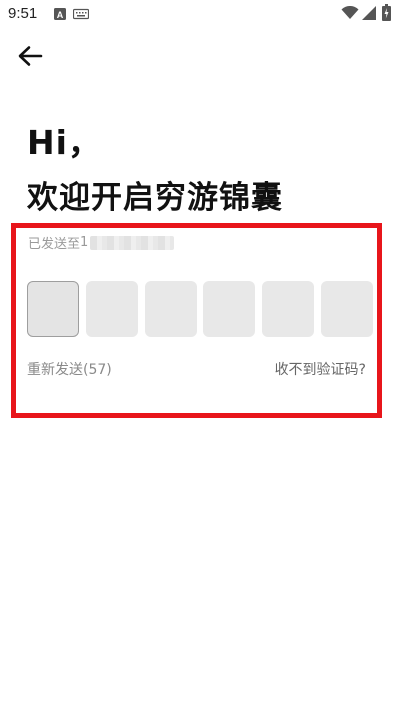 This screenshot has height=712, width=400. I want to click on signal-icon, so click(369, 15).